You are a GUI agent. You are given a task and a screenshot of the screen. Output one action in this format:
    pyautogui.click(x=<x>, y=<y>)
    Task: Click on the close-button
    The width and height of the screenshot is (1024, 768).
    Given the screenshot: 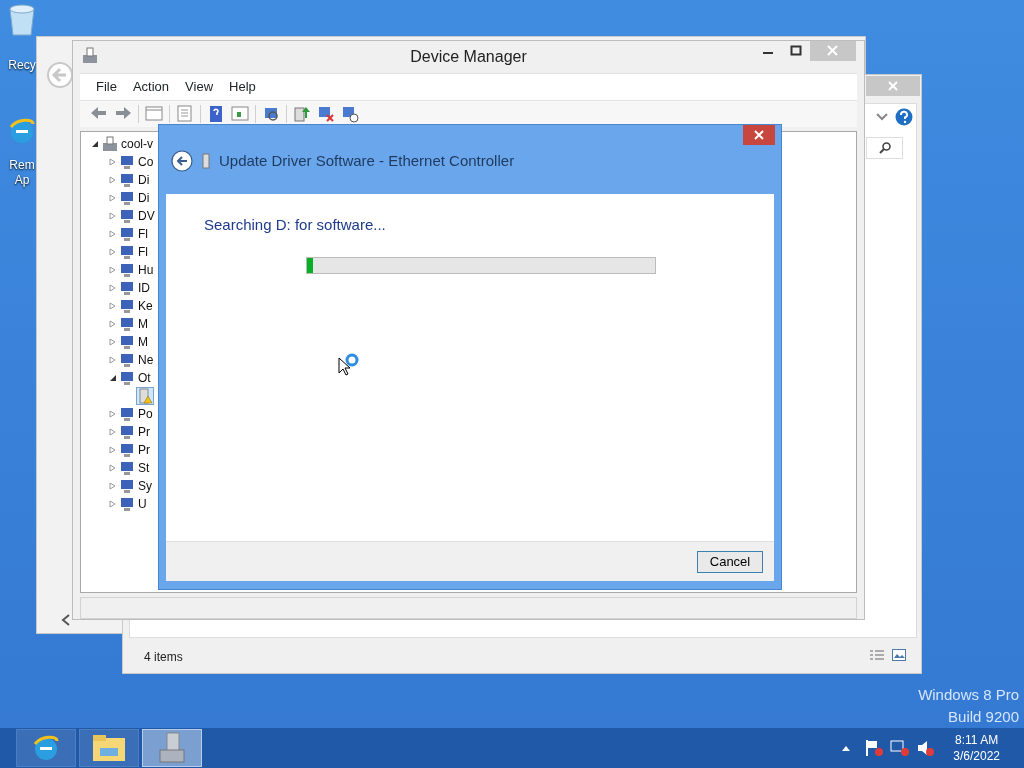 What is the action you would take?
    pyautogui.click(x=759, y=135)
    